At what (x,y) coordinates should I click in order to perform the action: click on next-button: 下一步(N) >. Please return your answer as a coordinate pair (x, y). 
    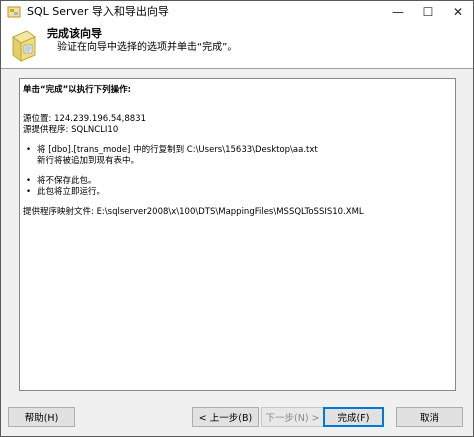
    Looking at the image, I should click on (292, 417).